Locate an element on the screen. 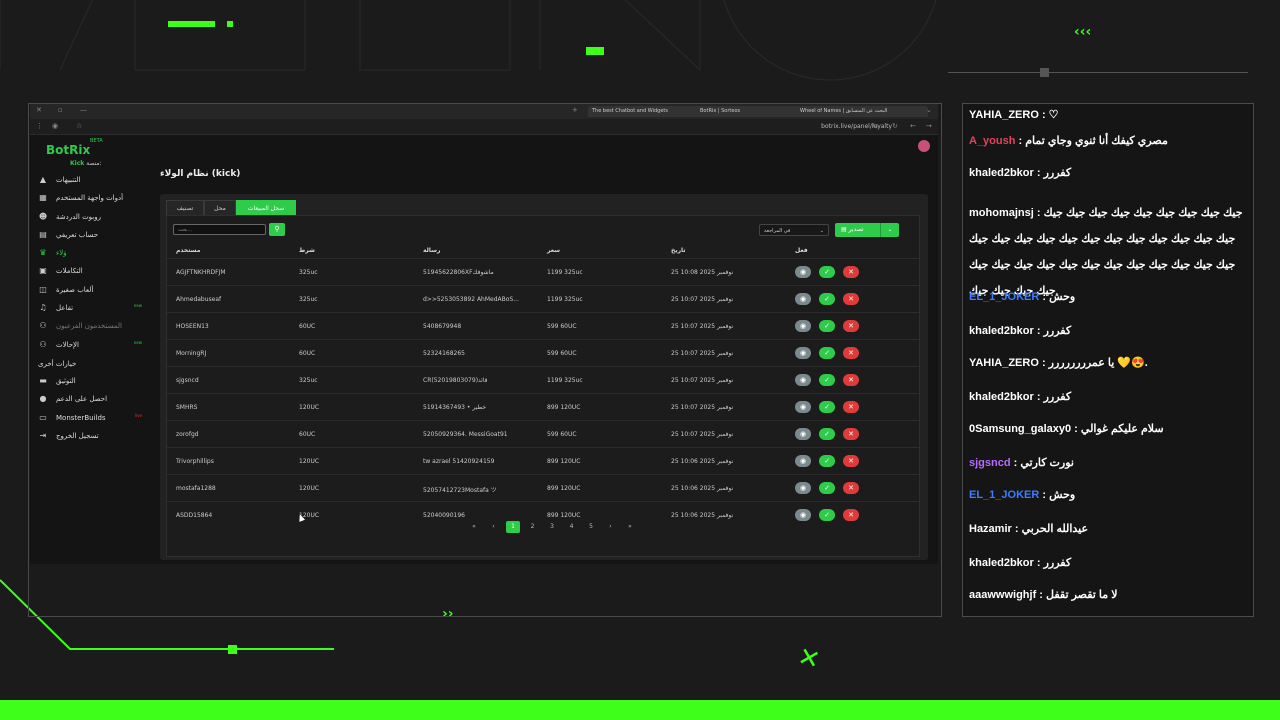 This screenshot has height=720, width=1280. sidebar-item-profile: ▤ حساب تعريفي is located at coordinates (89, 235).